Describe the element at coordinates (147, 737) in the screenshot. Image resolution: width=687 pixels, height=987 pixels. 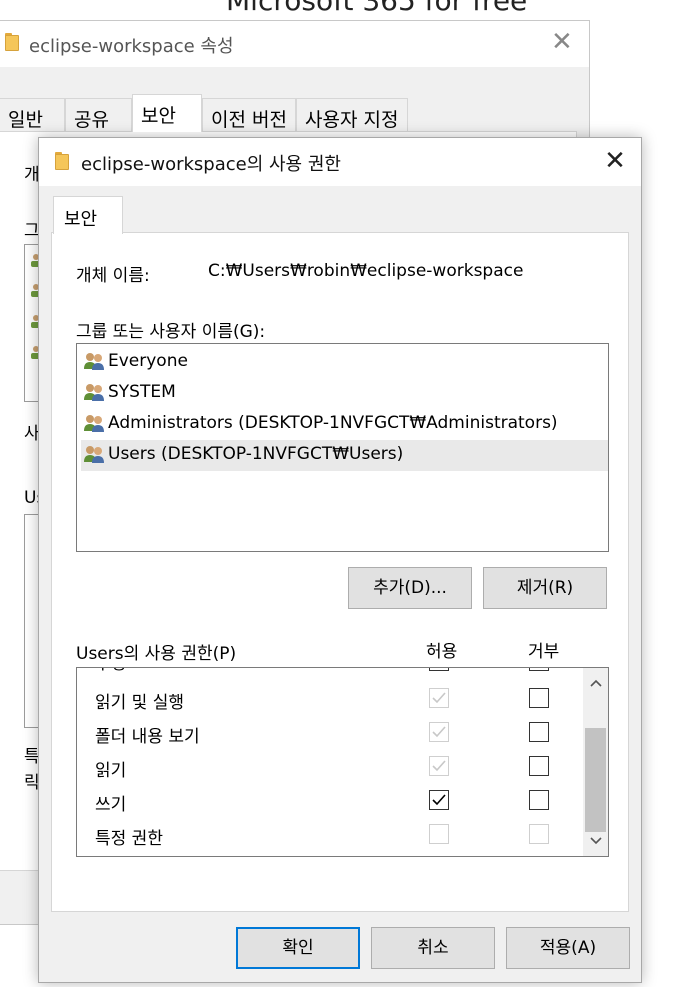
I see `permission-name: 폴더 내용 보기` at that location.